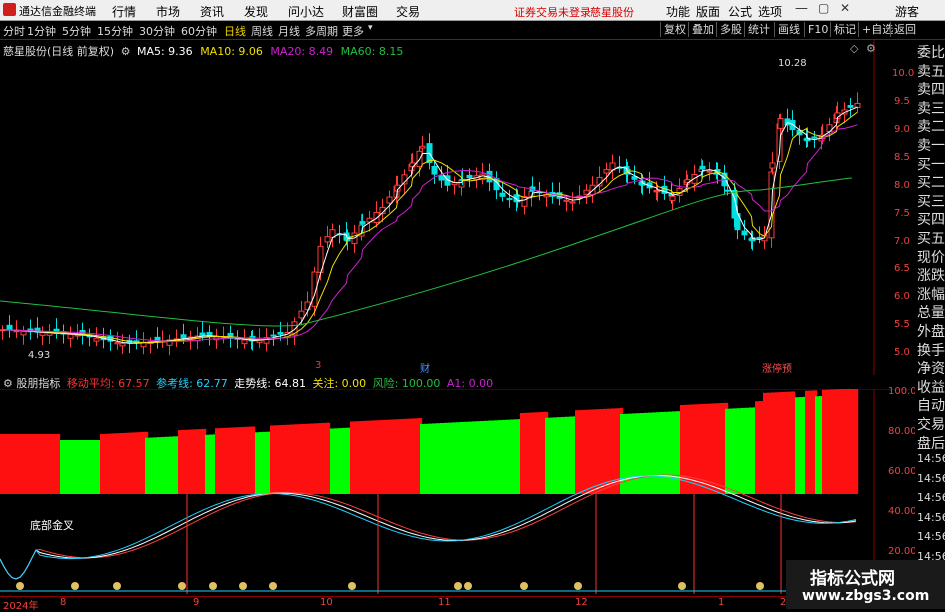  What do you see at coordinates (321, 31) in the screenshot?
I see `period-multi: 多周期` at bounding box center [321, 31].